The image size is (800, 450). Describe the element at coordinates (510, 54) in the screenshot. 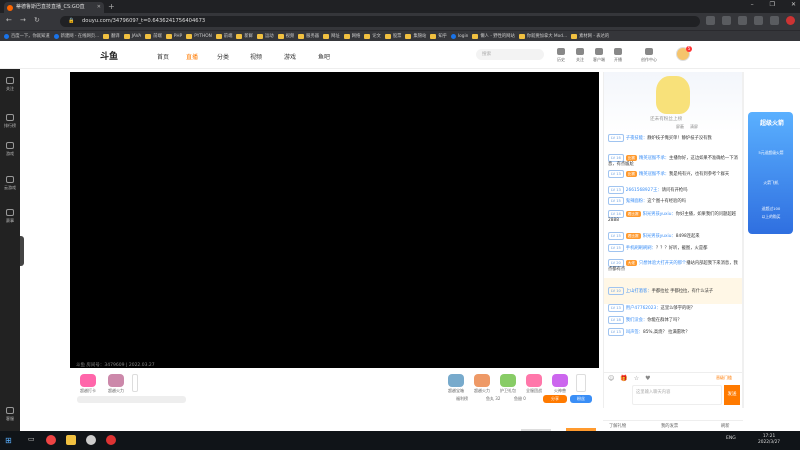

I see `search-input: 搜索` at that location.